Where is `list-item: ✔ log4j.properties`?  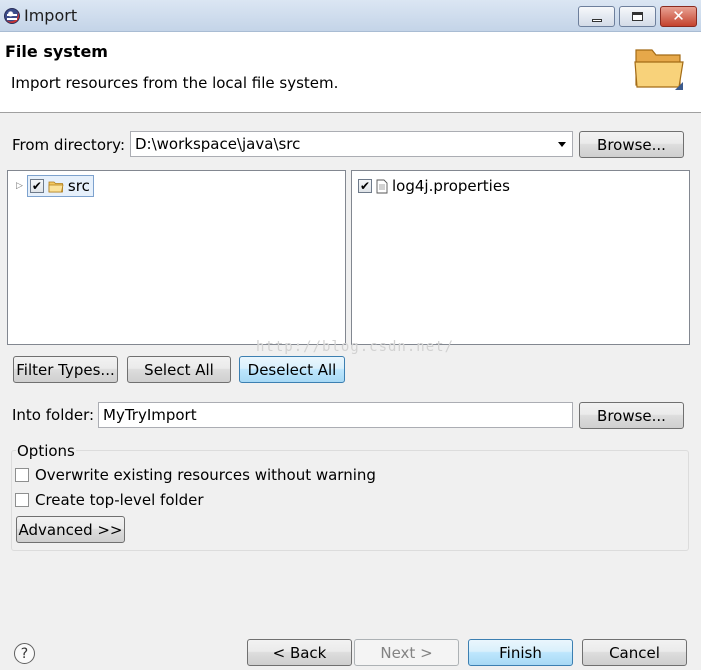 list-item: ✔ log4j.properties is located at coordinates (434, 186).